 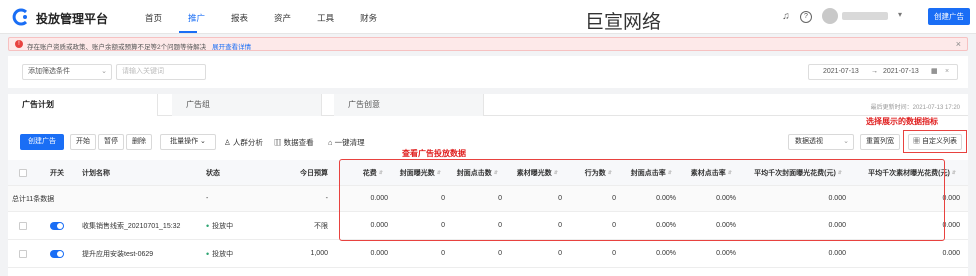 I want to click on nav-assets: 资产, so click(x=282, y=18).